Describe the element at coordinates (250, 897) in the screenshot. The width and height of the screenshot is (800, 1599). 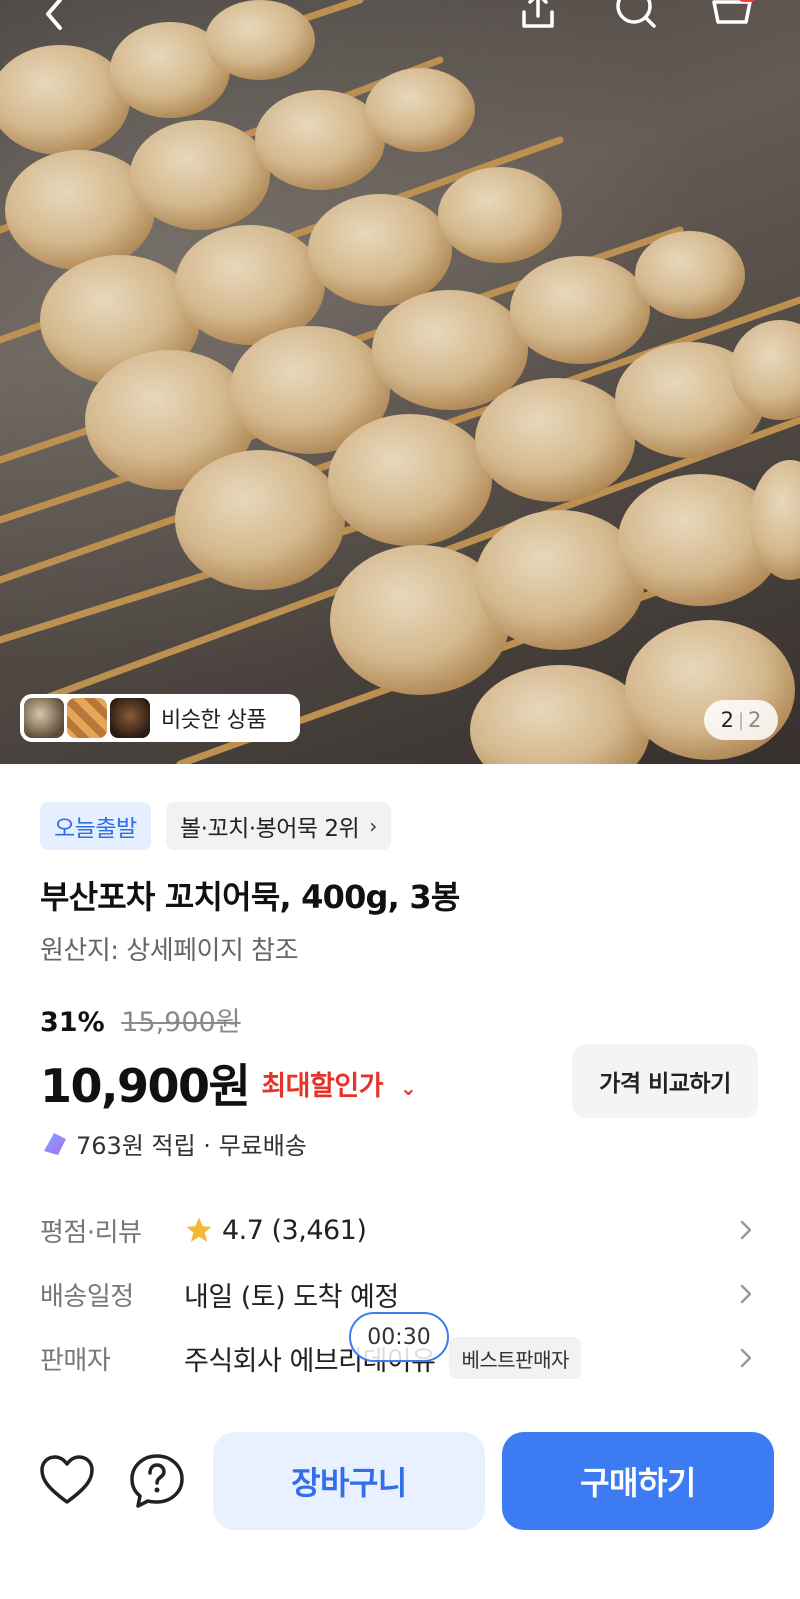
I see `product-title: 부산포차 꼬치어묵, 400g, 3봉` at that location.